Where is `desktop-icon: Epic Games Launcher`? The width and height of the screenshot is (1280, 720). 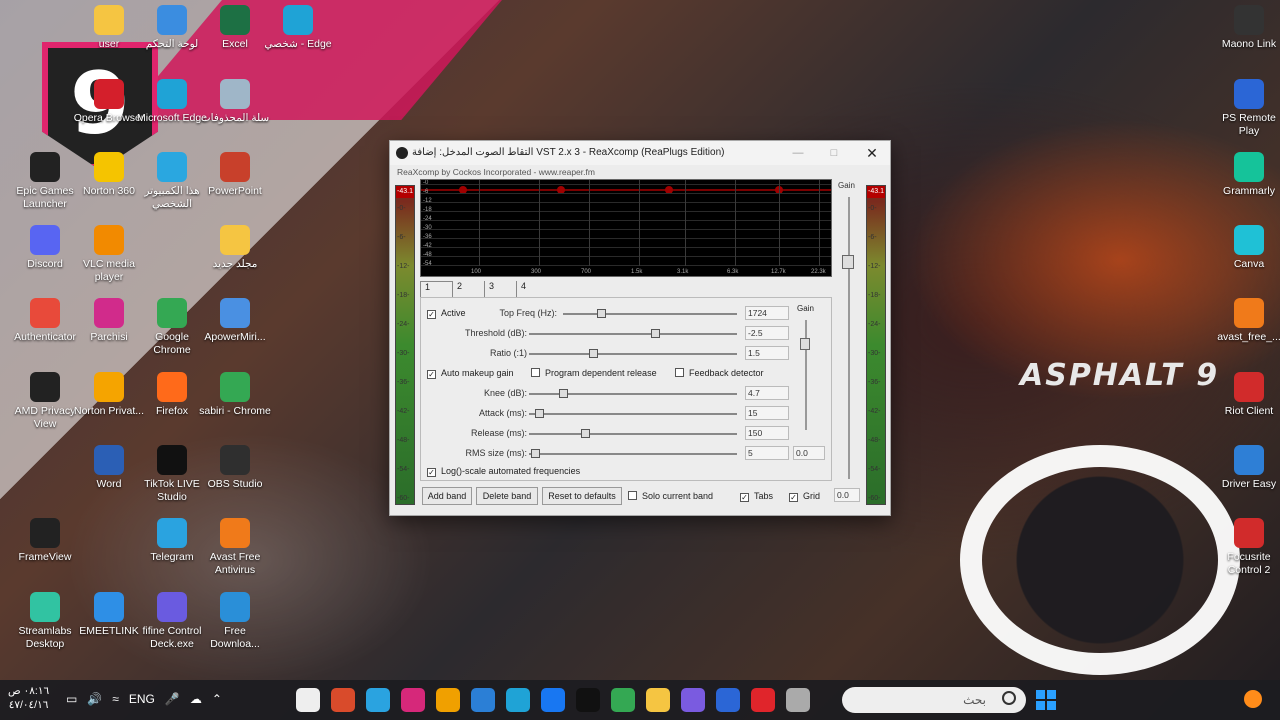 desktop-icon: Epic Games Launcher is located at coordinates (45, 181).